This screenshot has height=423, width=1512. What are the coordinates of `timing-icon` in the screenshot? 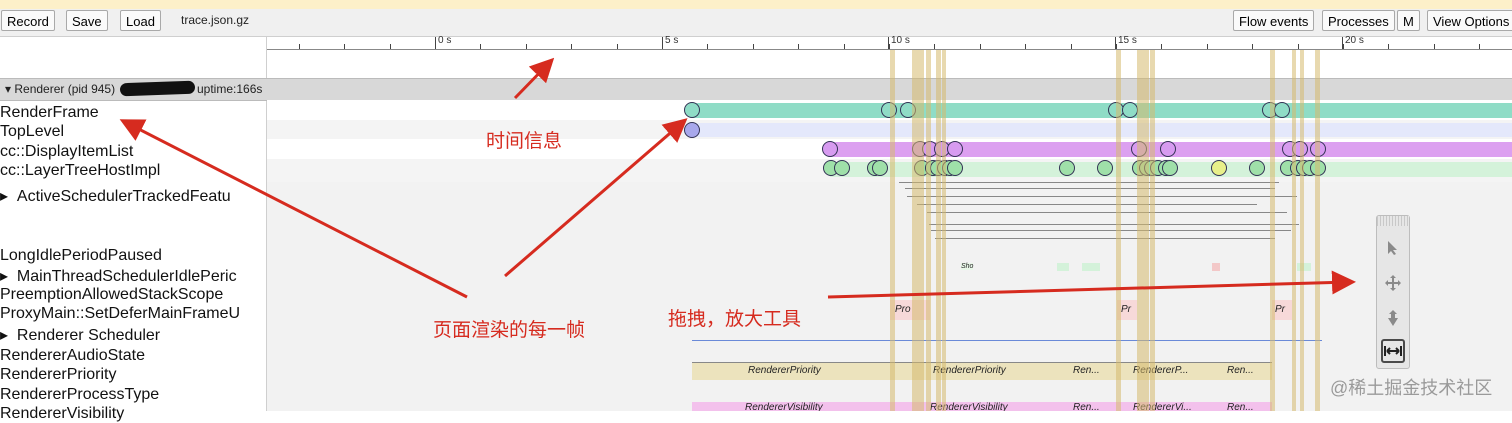 It's located at (1393, 351).